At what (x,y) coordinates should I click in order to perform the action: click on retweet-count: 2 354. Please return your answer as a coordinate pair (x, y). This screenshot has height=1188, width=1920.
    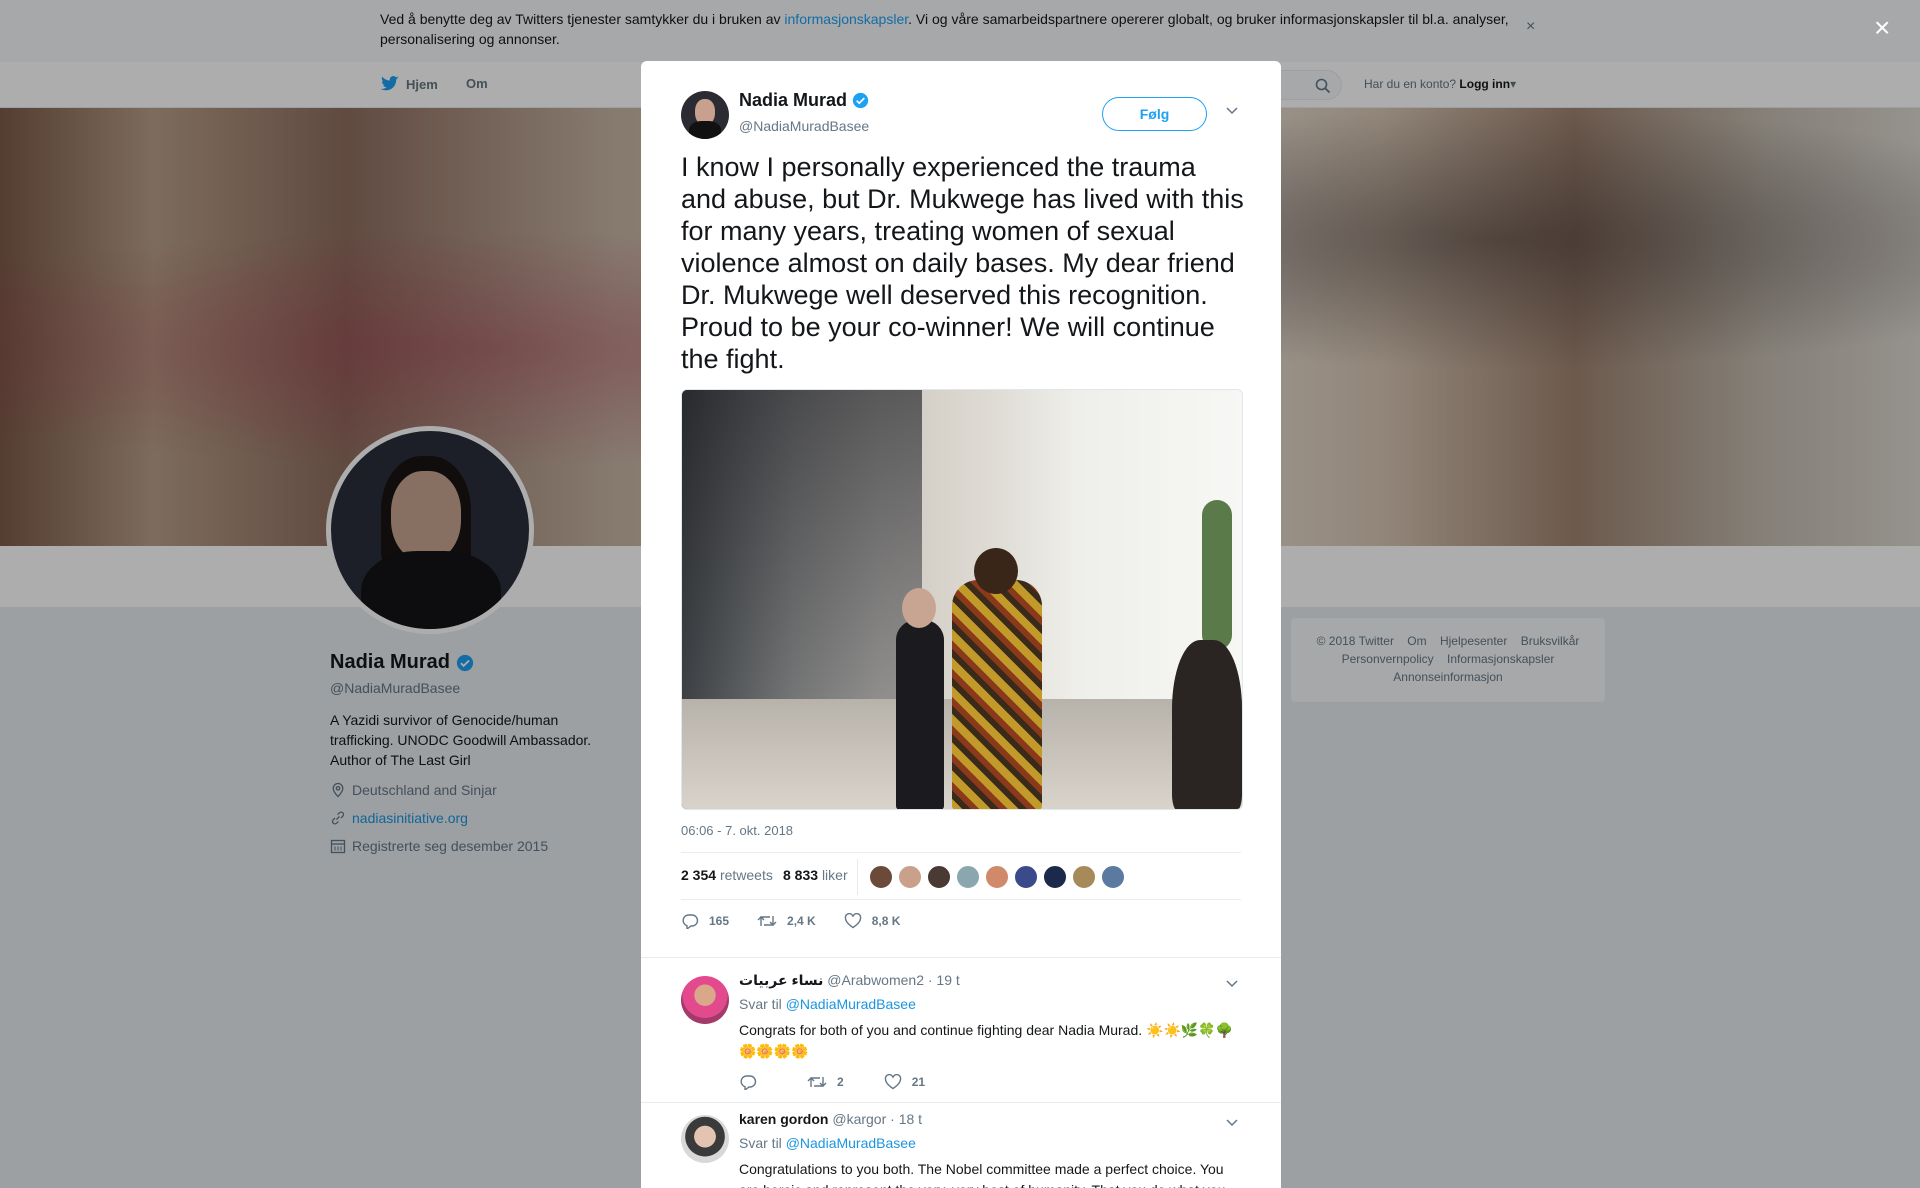
    Looking at the image, I should click on (699, 875).